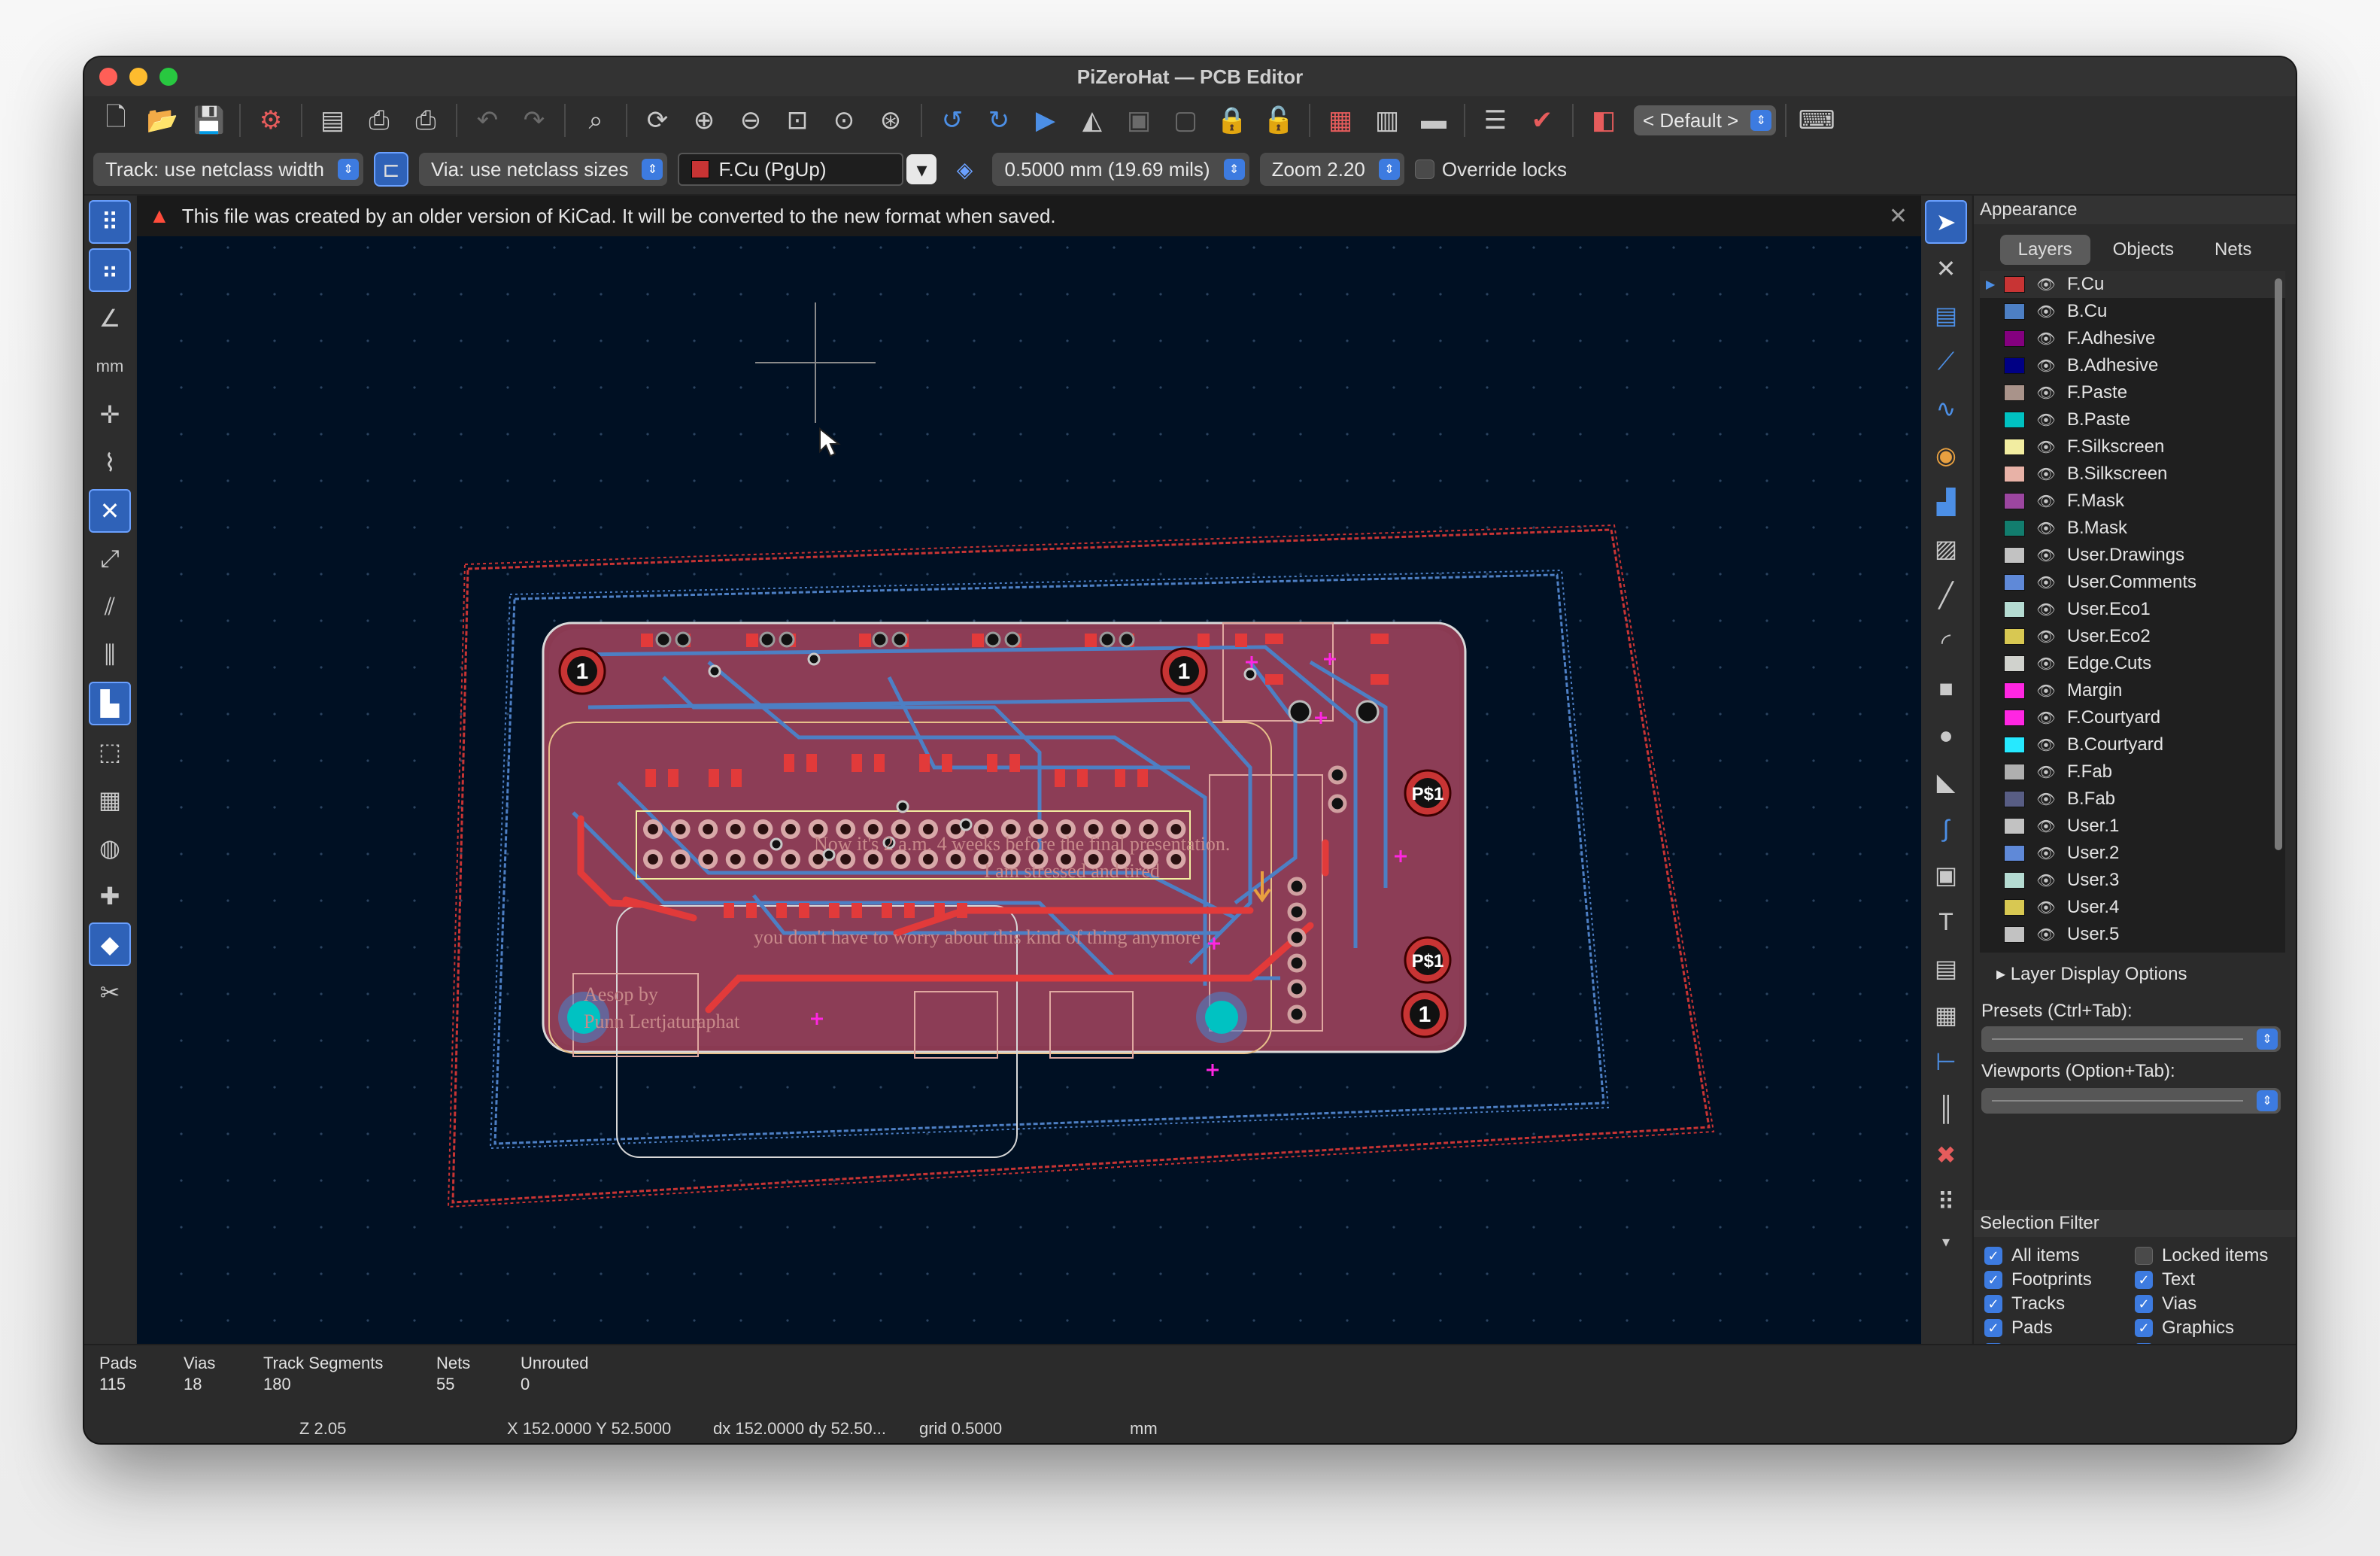  Describe the element at coordinates (110, 270) in the screenshot. I see `grid-overrides-icon: ⠶` at that location.